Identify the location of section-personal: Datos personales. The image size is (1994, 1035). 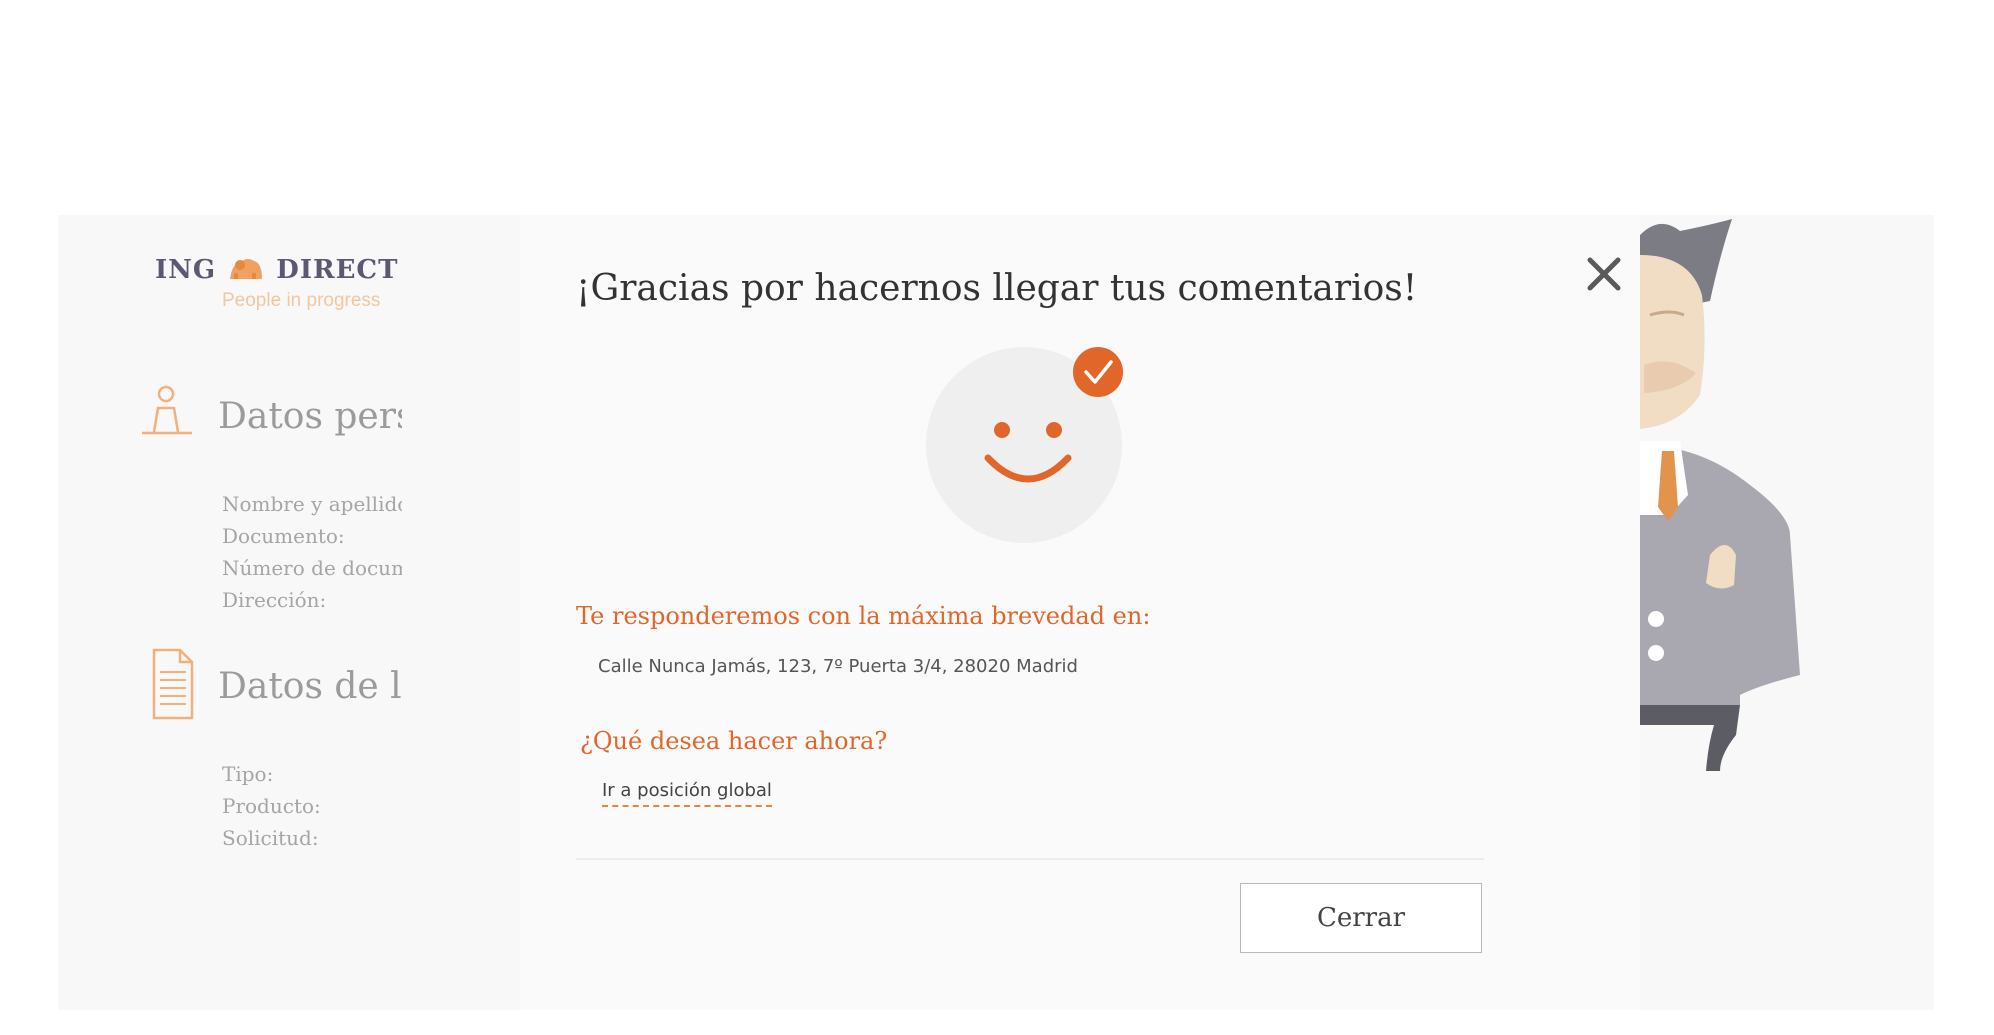
(271, 415).